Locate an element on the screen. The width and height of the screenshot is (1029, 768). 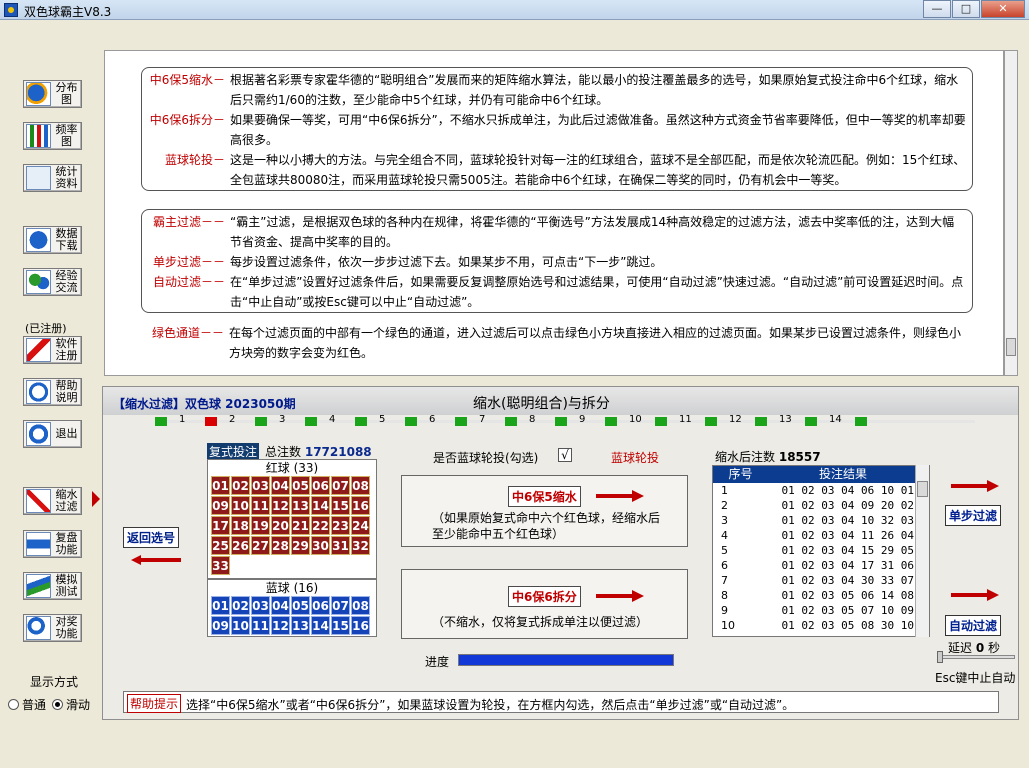
red-ball: 11 is located at coordinates (260, 505).